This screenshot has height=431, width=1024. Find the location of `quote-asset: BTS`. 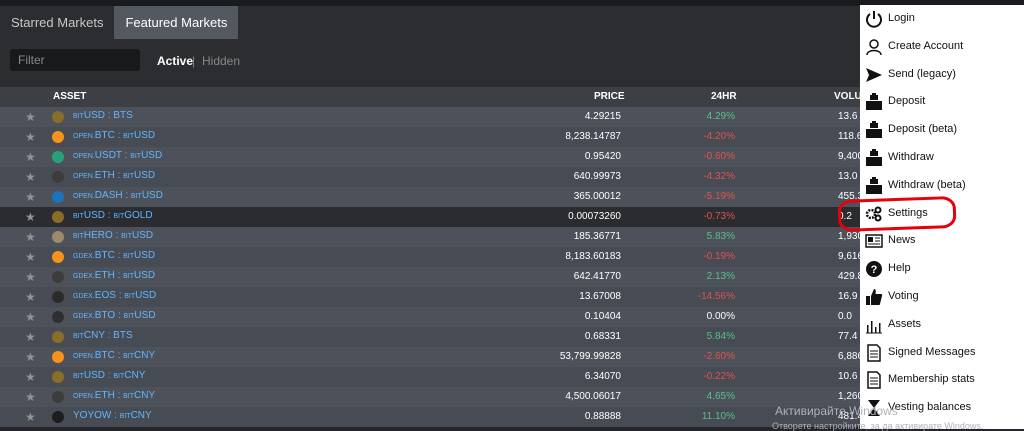

quote-asset: BTS is located at coordinates (123, 335).